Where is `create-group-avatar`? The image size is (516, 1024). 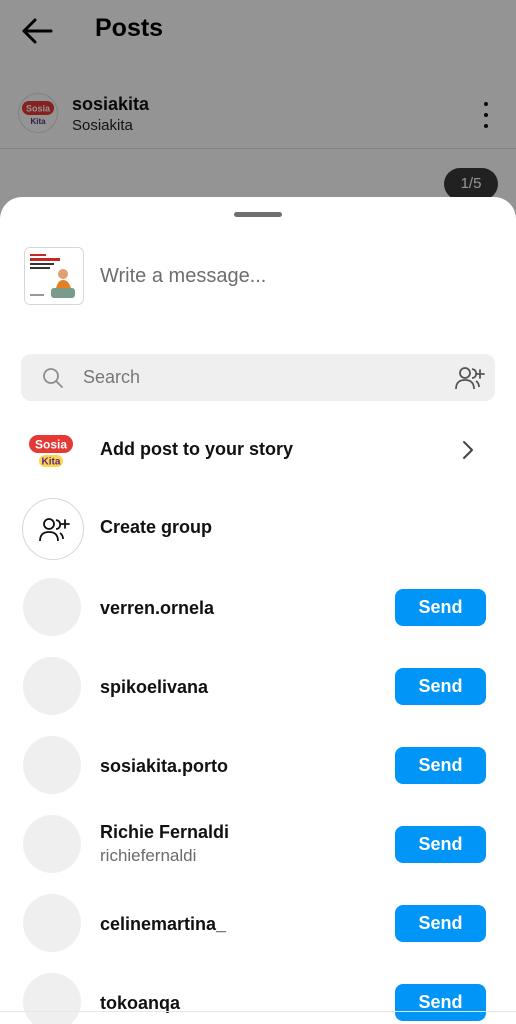
create-group-avatar is located at coordinates (53, 529).